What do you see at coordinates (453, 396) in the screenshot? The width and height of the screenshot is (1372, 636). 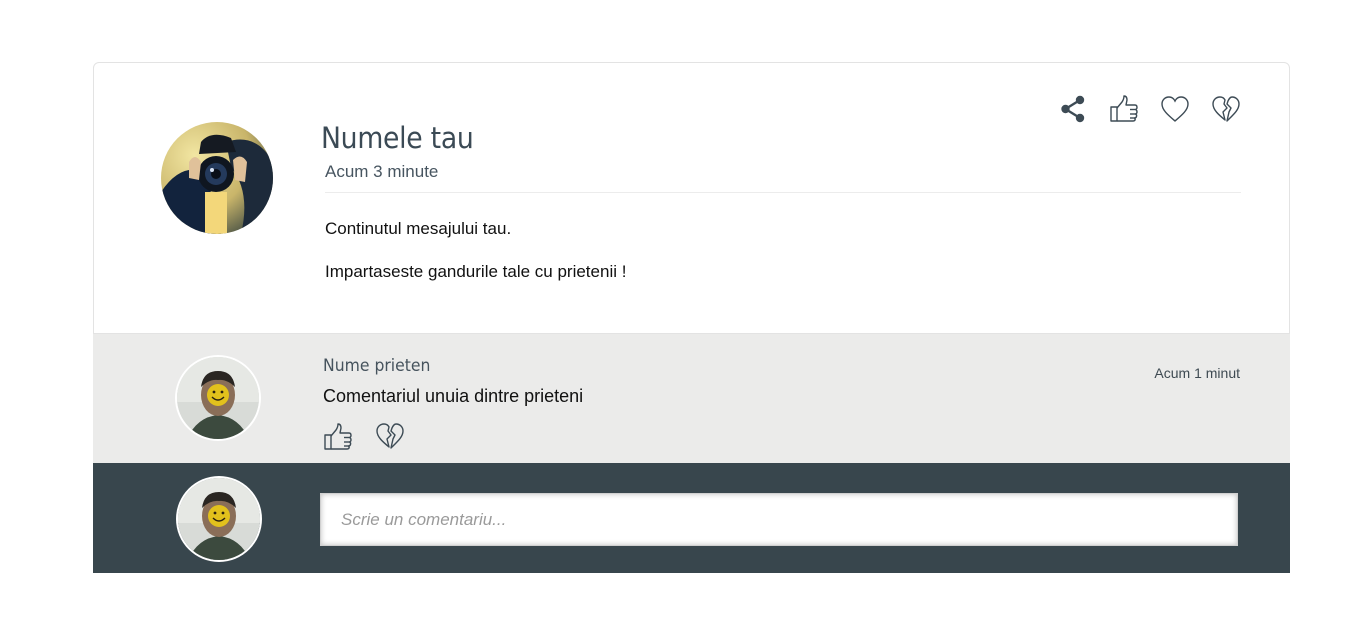 I see `comment-text: Comentariul unuia dintre prieteni` at bounding box center [453, 396].